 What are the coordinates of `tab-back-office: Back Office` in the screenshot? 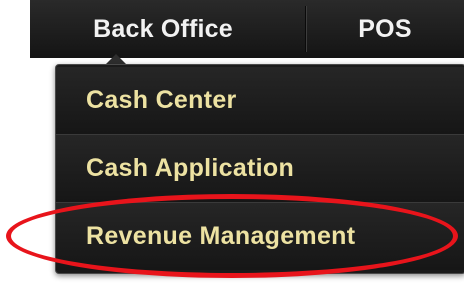 It's located at (163, 29).